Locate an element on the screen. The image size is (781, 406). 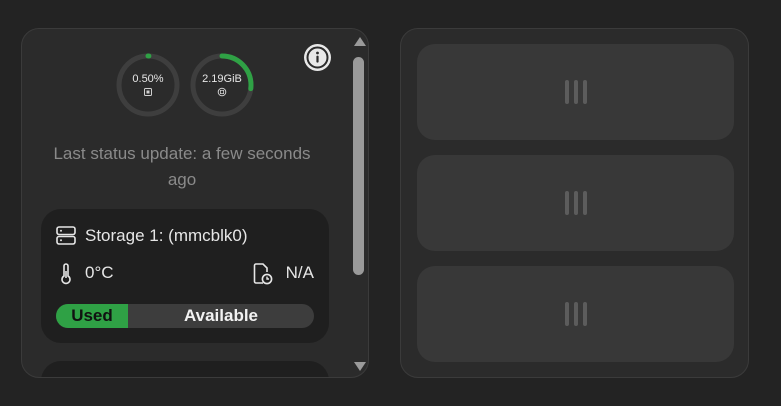
storage-icon is located at coordinates (66, 235).